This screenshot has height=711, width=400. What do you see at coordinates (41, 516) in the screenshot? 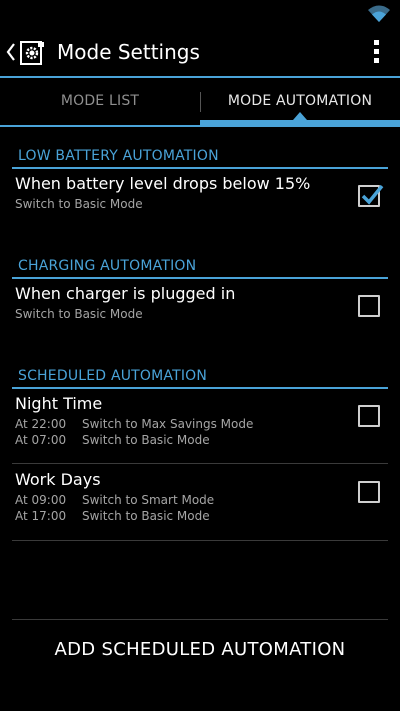
I see `schedule-time: At 17:00` at bounding box center [41, 516].